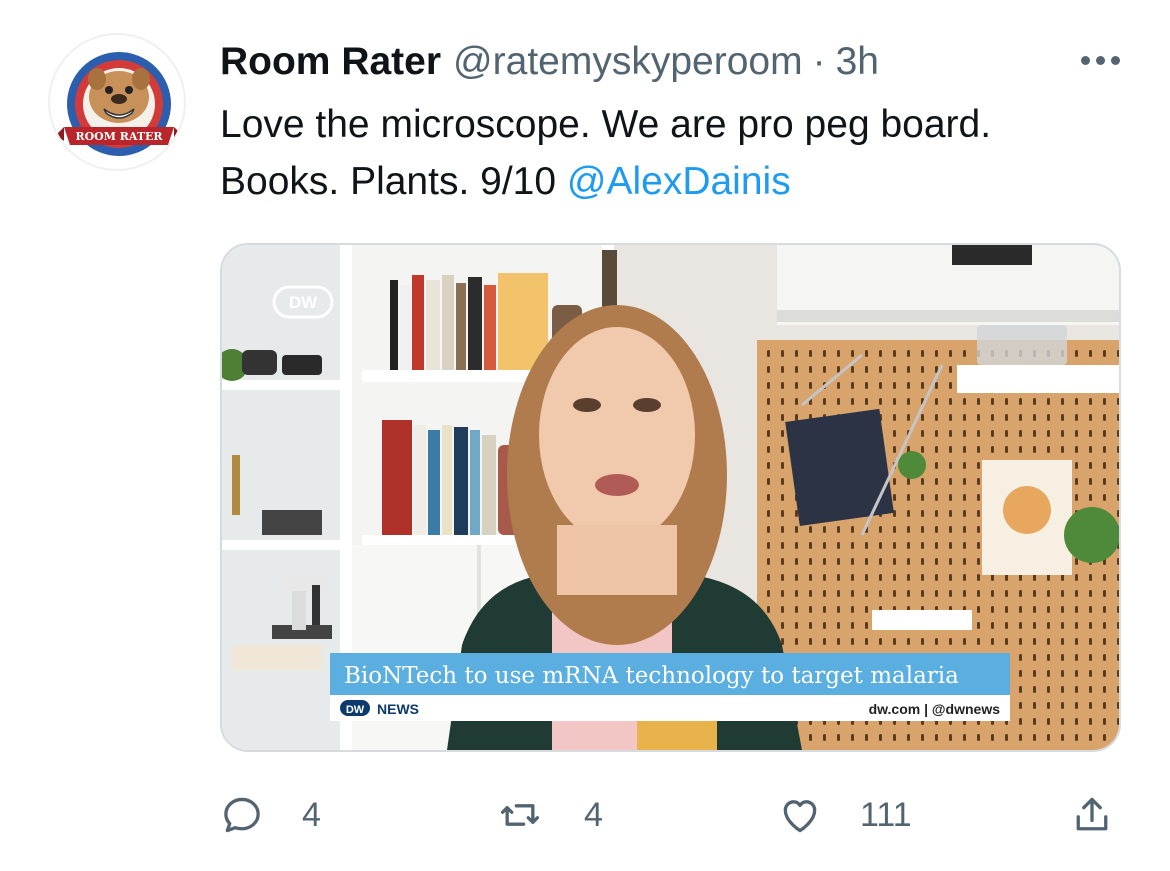  What do you see at coordinates (670, 815) in the screenshot?
I see `tweet-actions: 4 4 111` at bounding box center [670, 815].